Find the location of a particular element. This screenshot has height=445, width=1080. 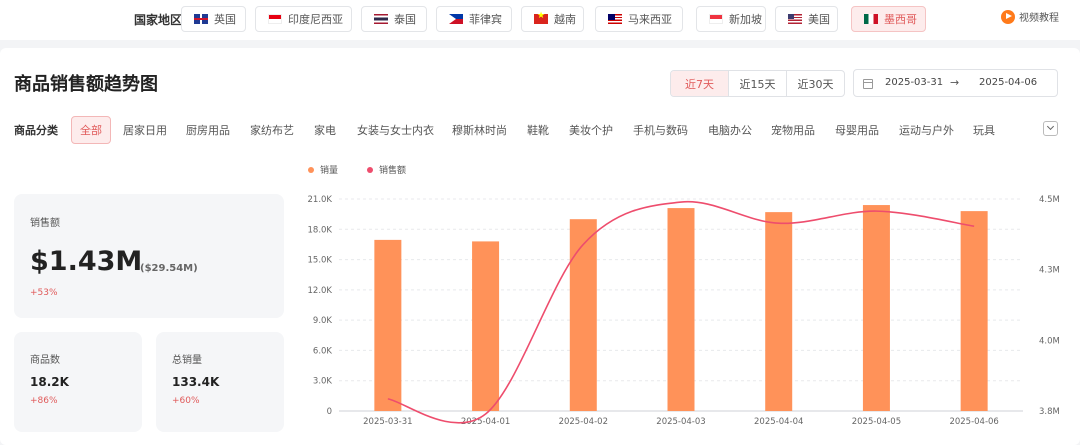

category-label: 商品分类 is located at coordinates (36, 130).